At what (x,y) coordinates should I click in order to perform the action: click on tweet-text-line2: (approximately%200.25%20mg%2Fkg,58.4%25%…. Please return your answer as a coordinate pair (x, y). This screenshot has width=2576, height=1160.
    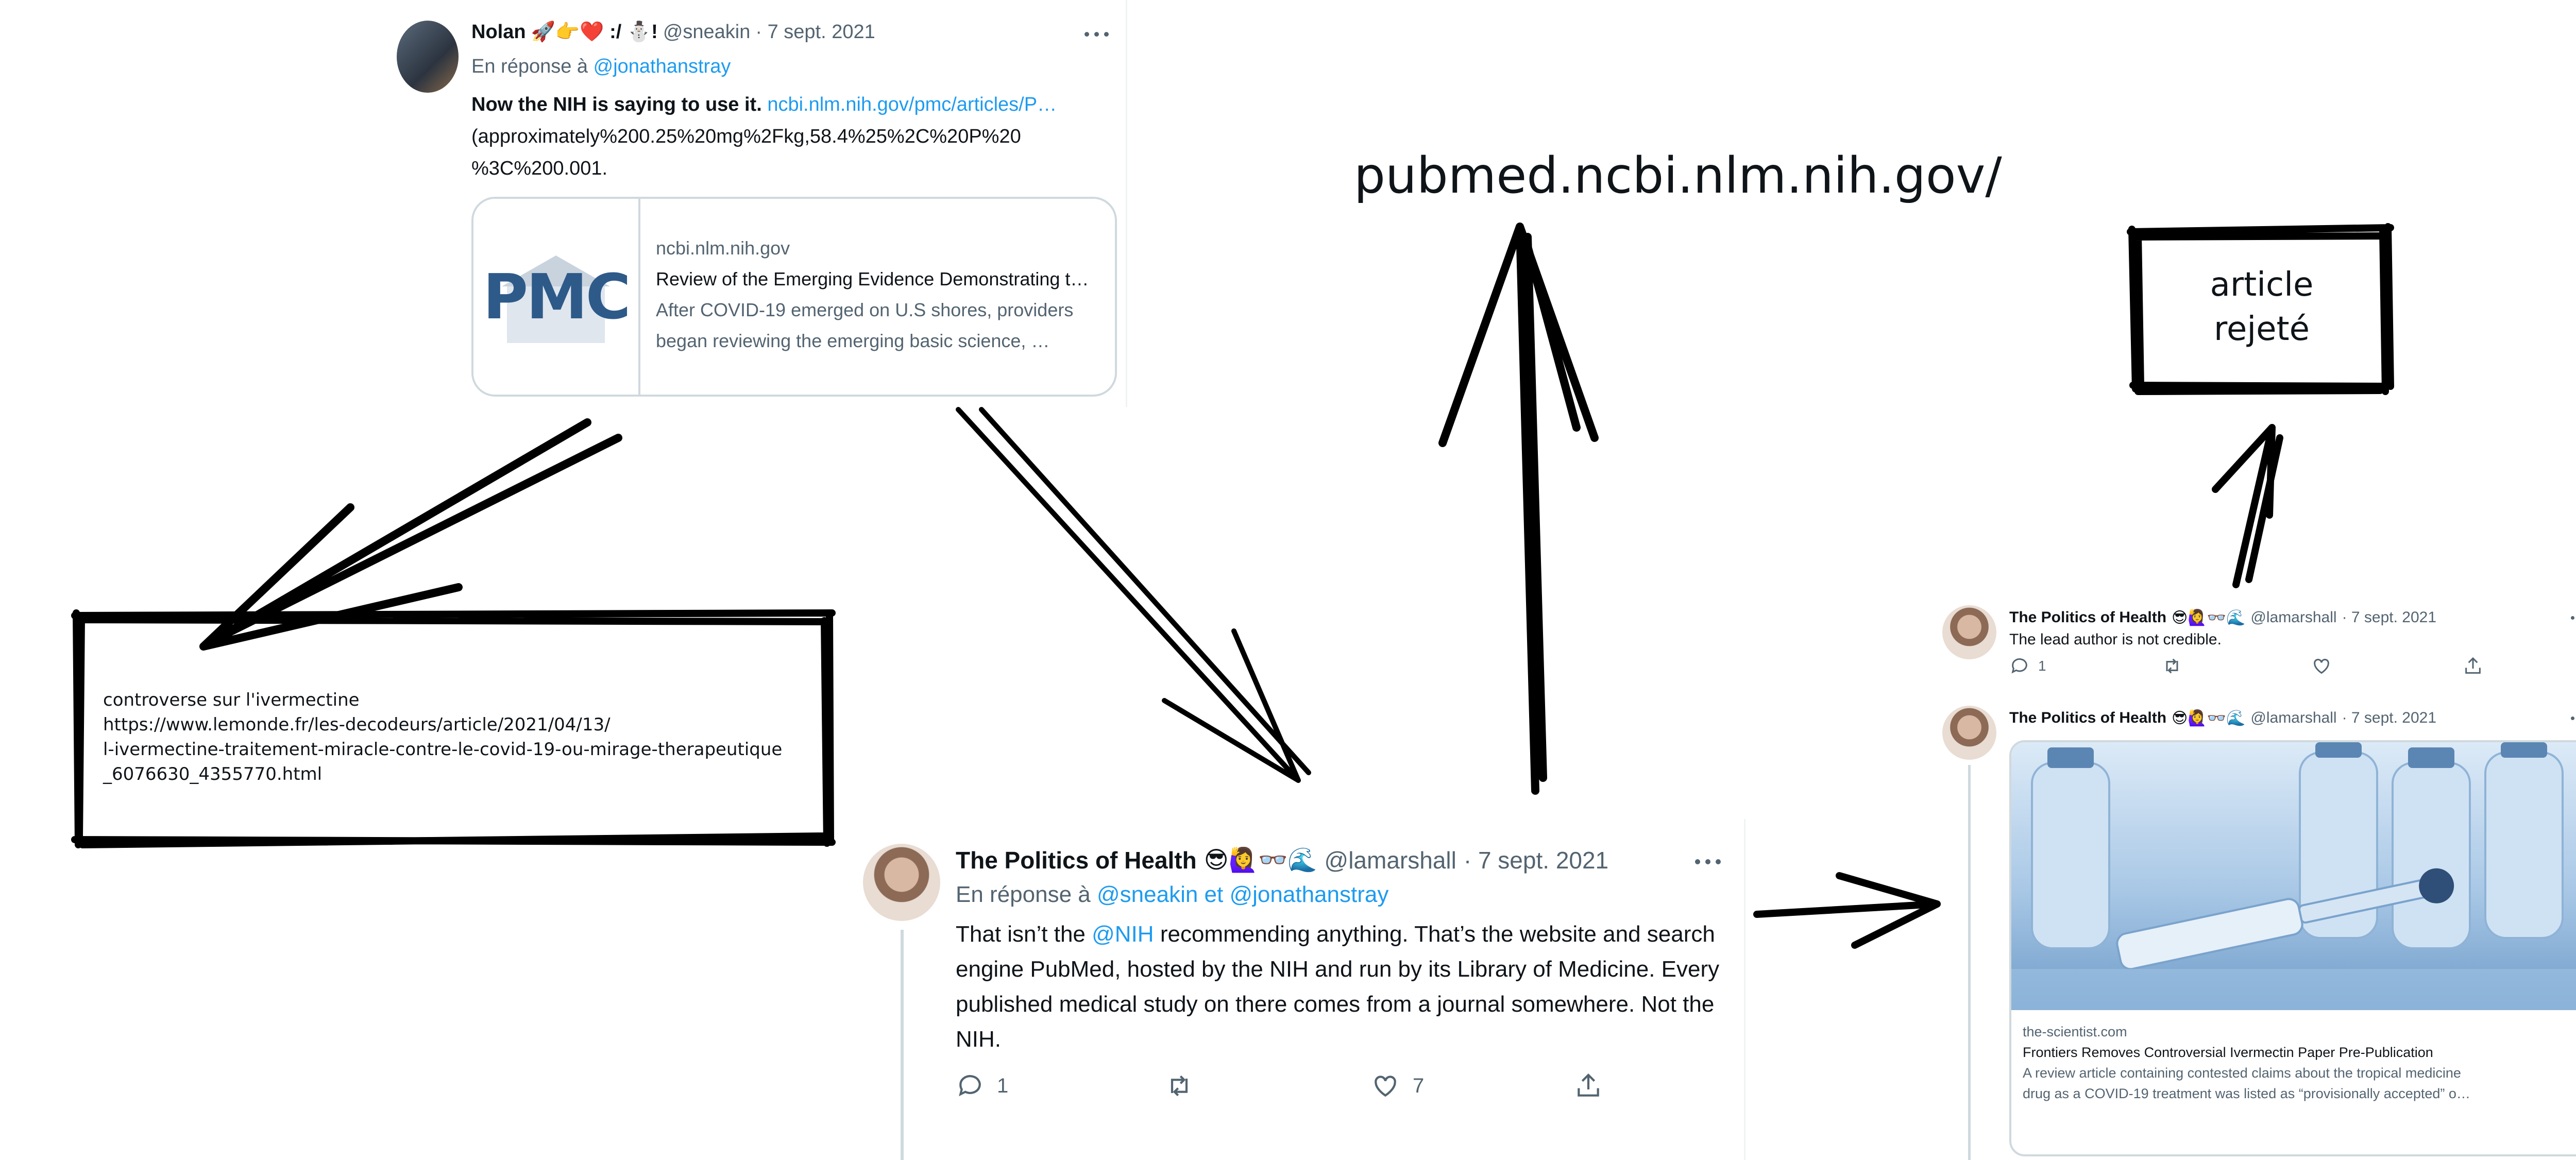
    Looking at the image, I should click on (746, 136).